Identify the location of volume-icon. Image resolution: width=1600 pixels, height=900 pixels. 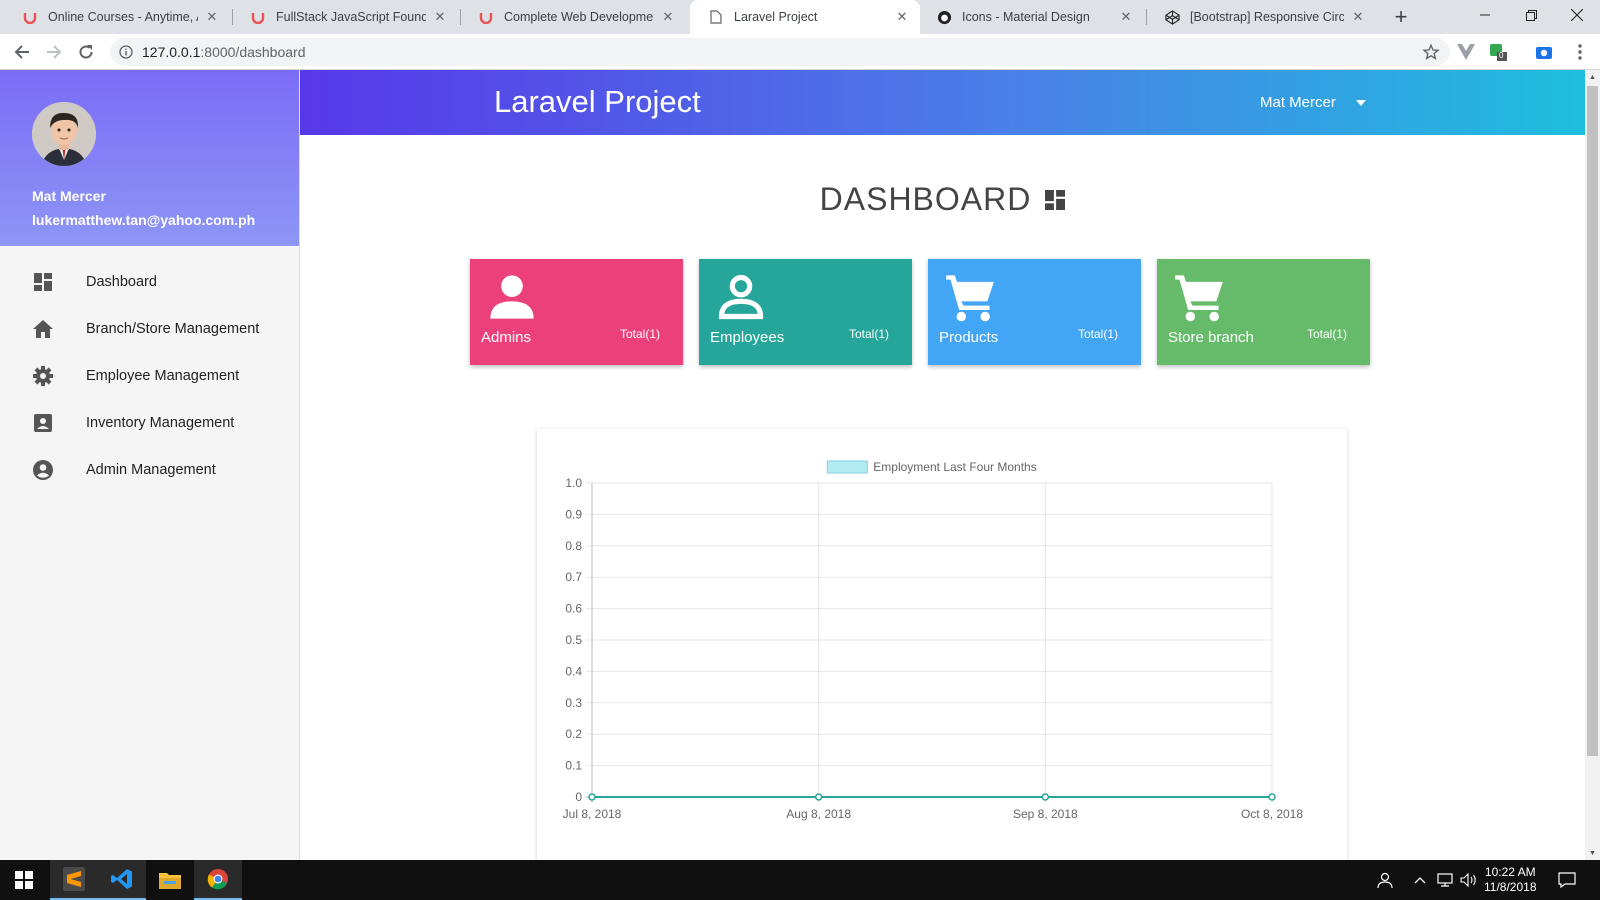
(1469, 880).